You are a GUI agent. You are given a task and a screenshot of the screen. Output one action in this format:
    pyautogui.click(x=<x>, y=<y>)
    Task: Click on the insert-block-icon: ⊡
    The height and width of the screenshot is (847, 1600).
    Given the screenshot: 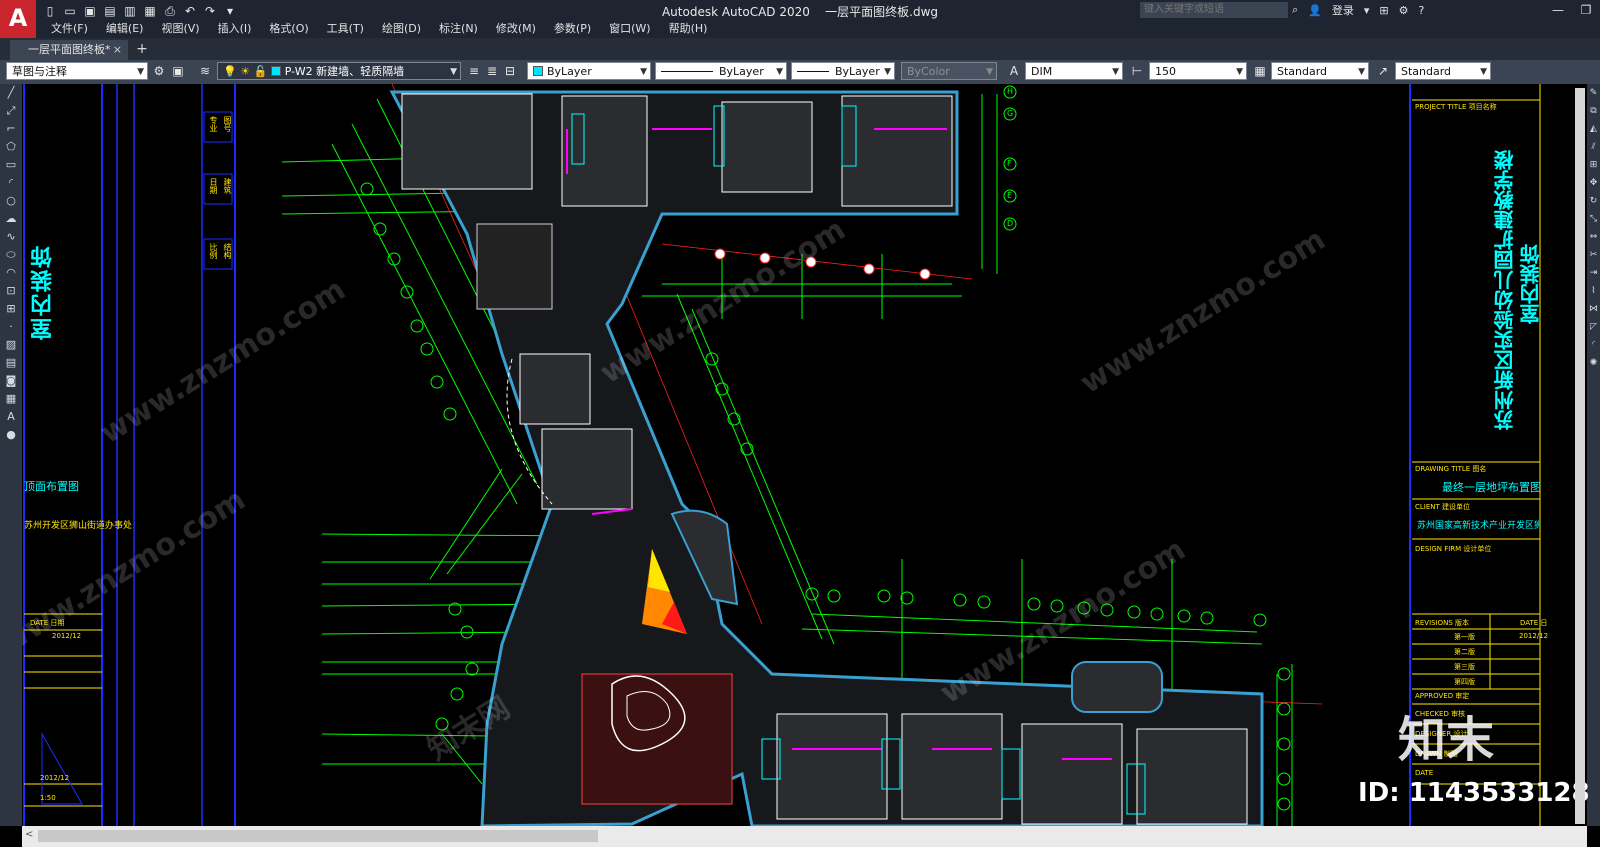 What is the action you would take?
    pyautogui.click(x=11, y=291)
    